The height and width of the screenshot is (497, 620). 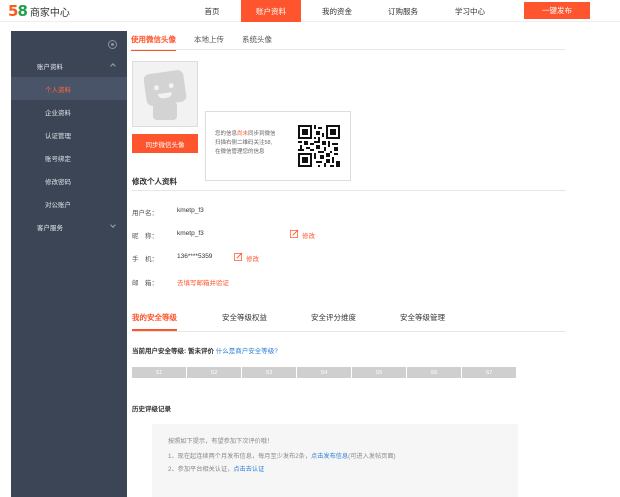 I want to click on nav-home: 首页, so click(x=212, y=11).